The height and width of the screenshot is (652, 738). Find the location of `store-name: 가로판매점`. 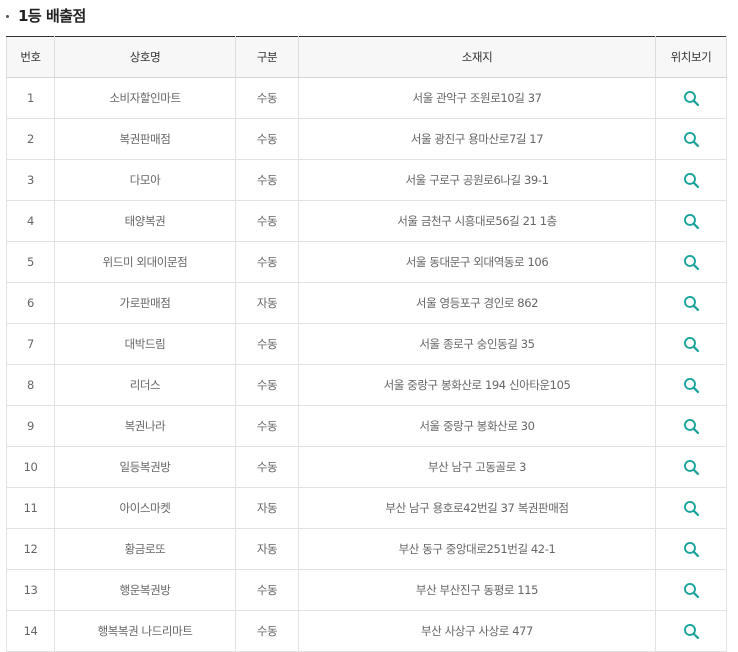

store-name: 가로판매점 is located at coordinates (145, 303).